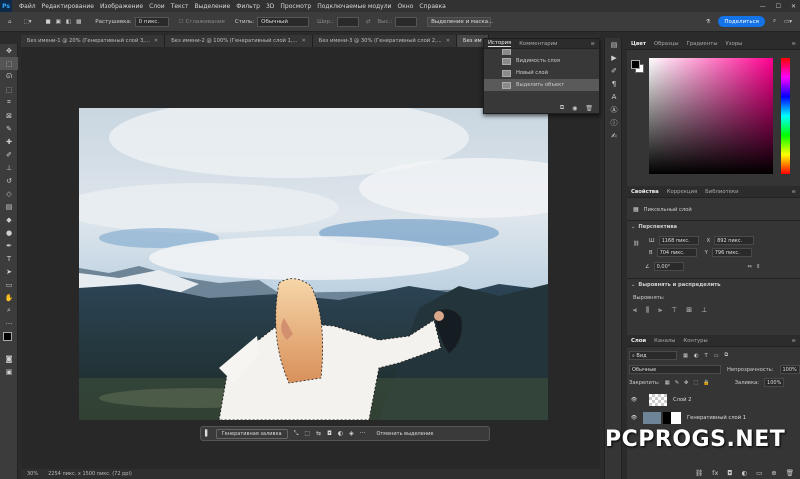 The height and width of the screenshot is (479, 800). What do you see at coordinates (741, 21) in the screenshot?
I see `share-button: Поделиться` at bounding box center [741, 21].